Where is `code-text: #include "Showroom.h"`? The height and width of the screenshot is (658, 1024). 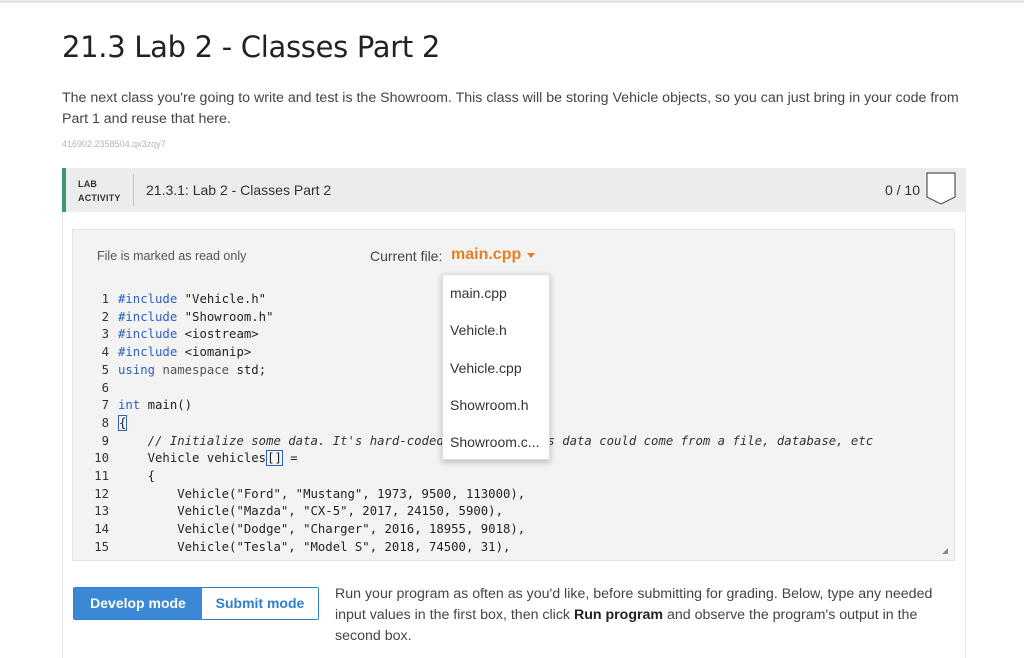 code-text: #include "Showroom.h" is located at coordinates (196, 316).